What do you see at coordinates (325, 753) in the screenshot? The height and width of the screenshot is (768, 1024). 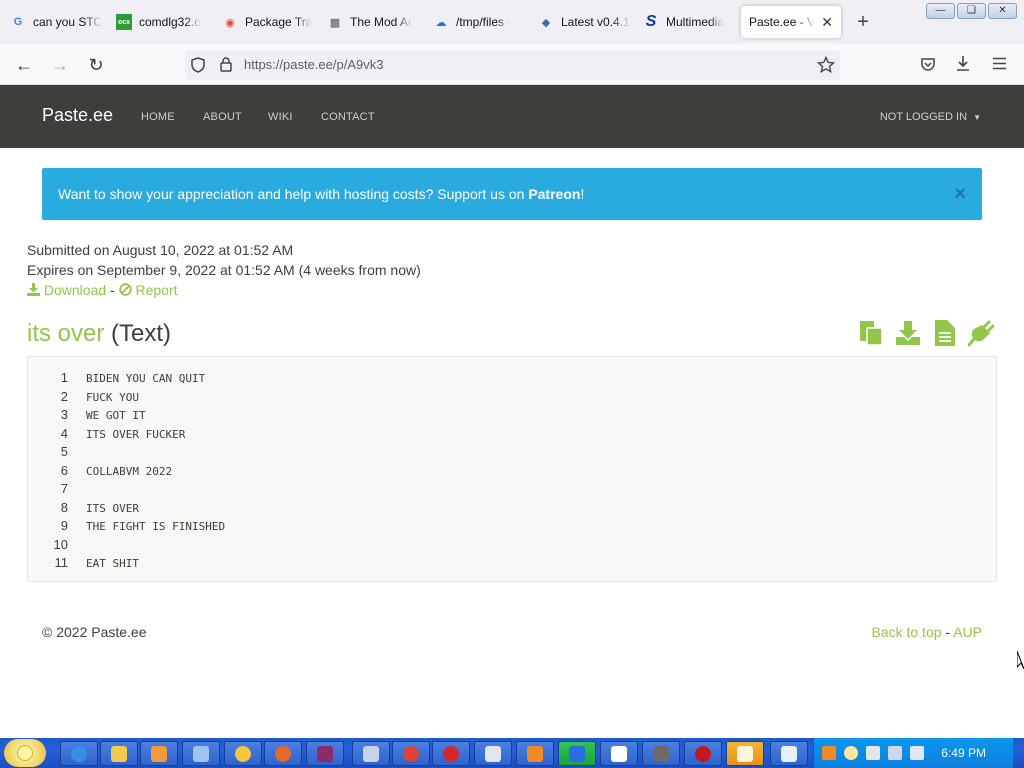 I see `taskbar-winrar` at bounding box center [325, 753].